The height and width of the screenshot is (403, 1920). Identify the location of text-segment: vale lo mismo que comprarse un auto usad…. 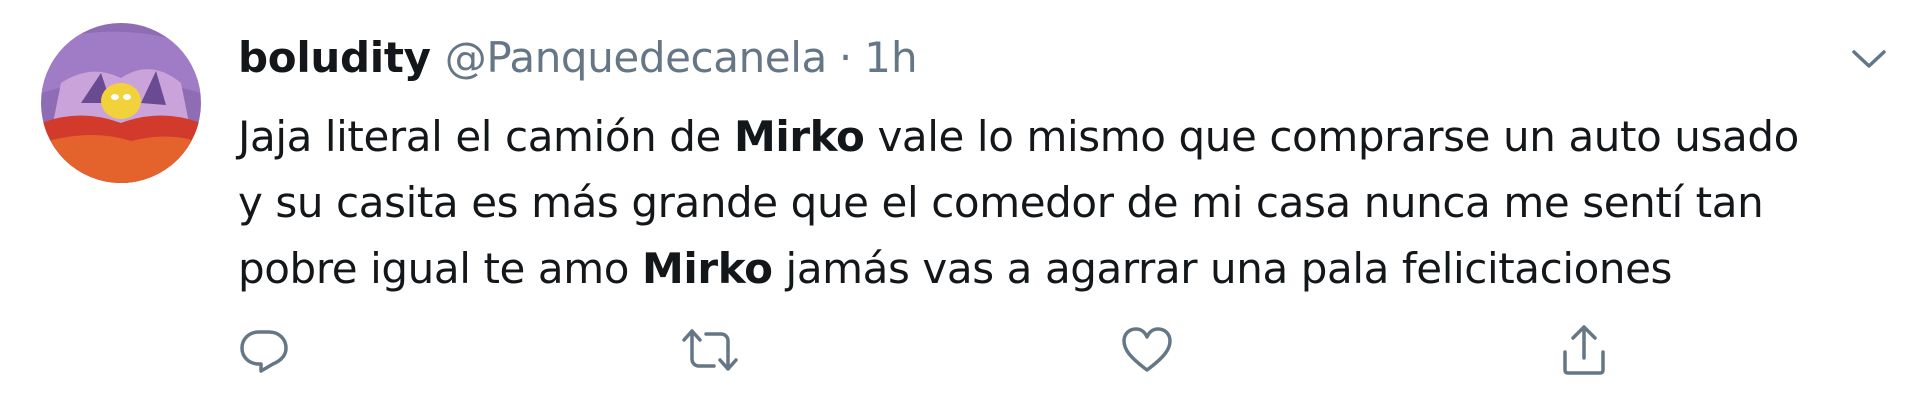
(1331, 136).